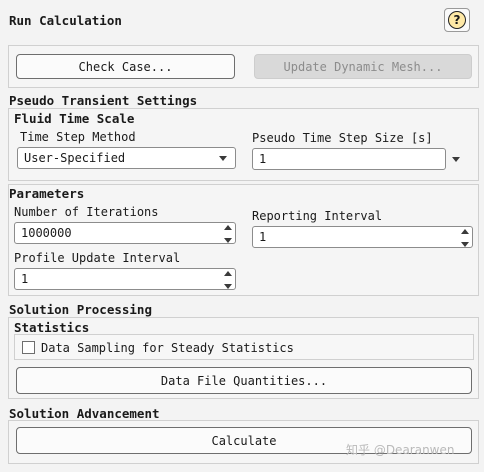 The height and width of the screenshot is (472, 484). I want to click on profile-update-interval-label: Profile Update Interval, so click(97, 258).